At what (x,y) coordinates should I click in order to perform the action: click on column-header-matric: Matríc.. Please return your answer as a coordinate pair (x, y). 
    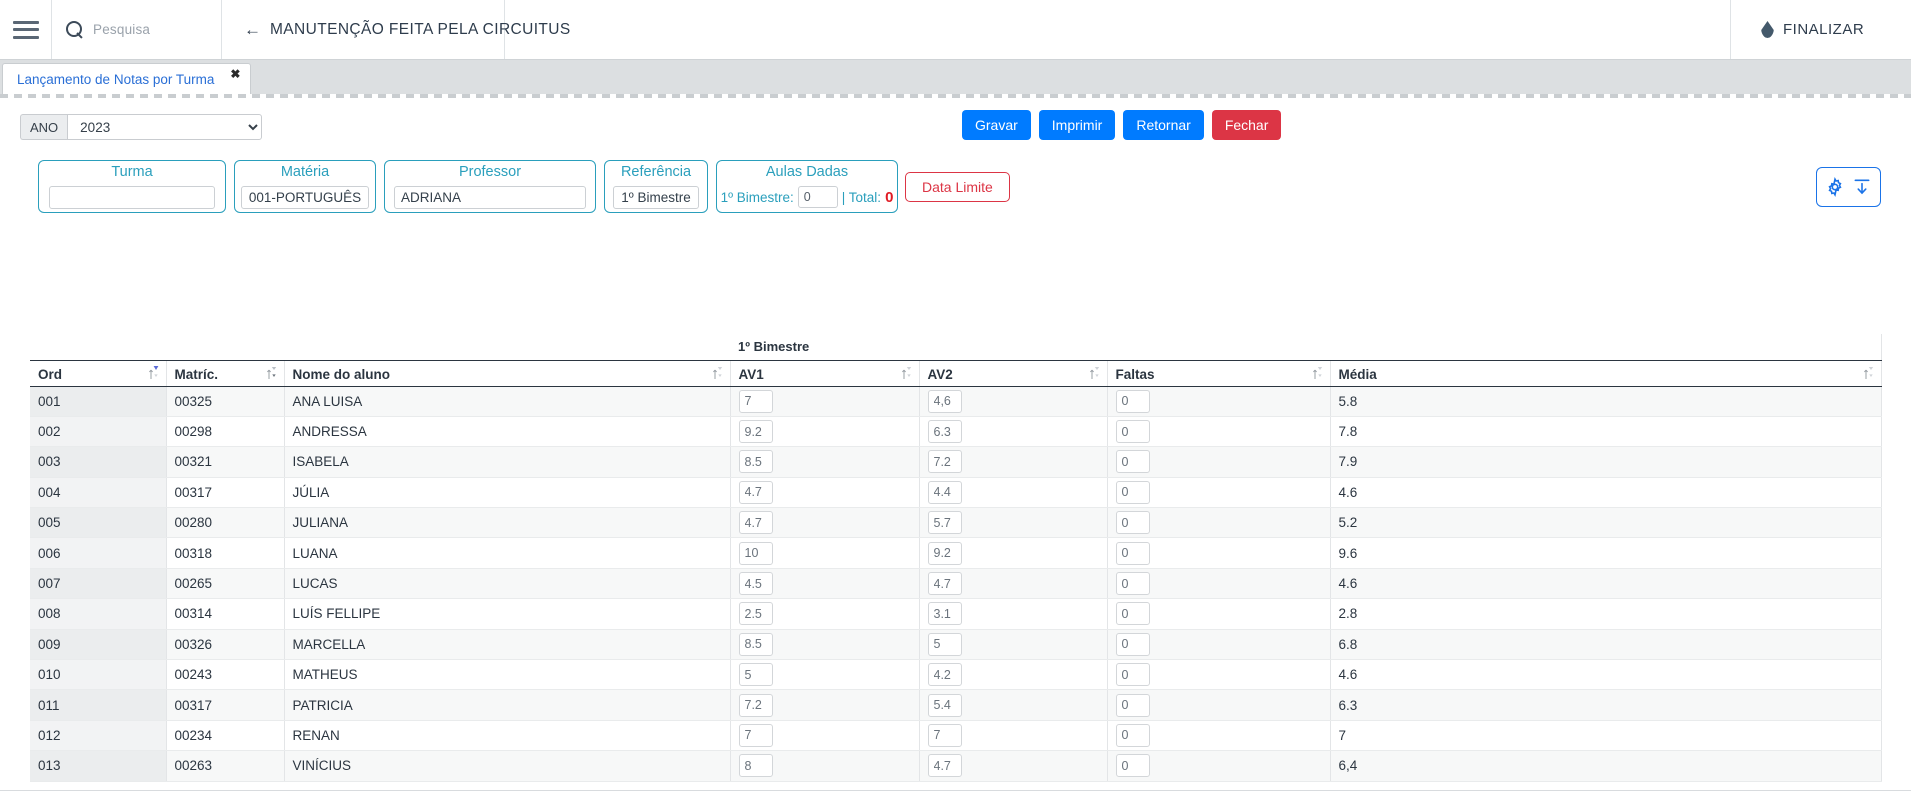
    Looking at the image, I should click on (225, 373).